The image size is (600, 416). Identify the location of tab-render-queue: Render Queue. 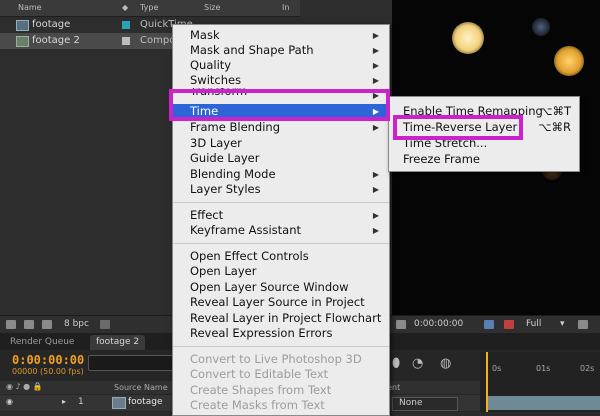
(42, 342).